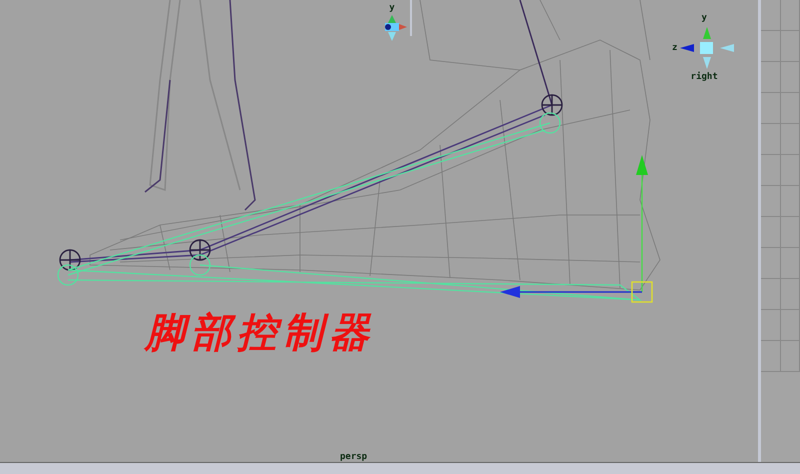  What do you see at coordinates (704, 77) in the screenshot?
I see `view-label: right` at bounding box center [704, 77].